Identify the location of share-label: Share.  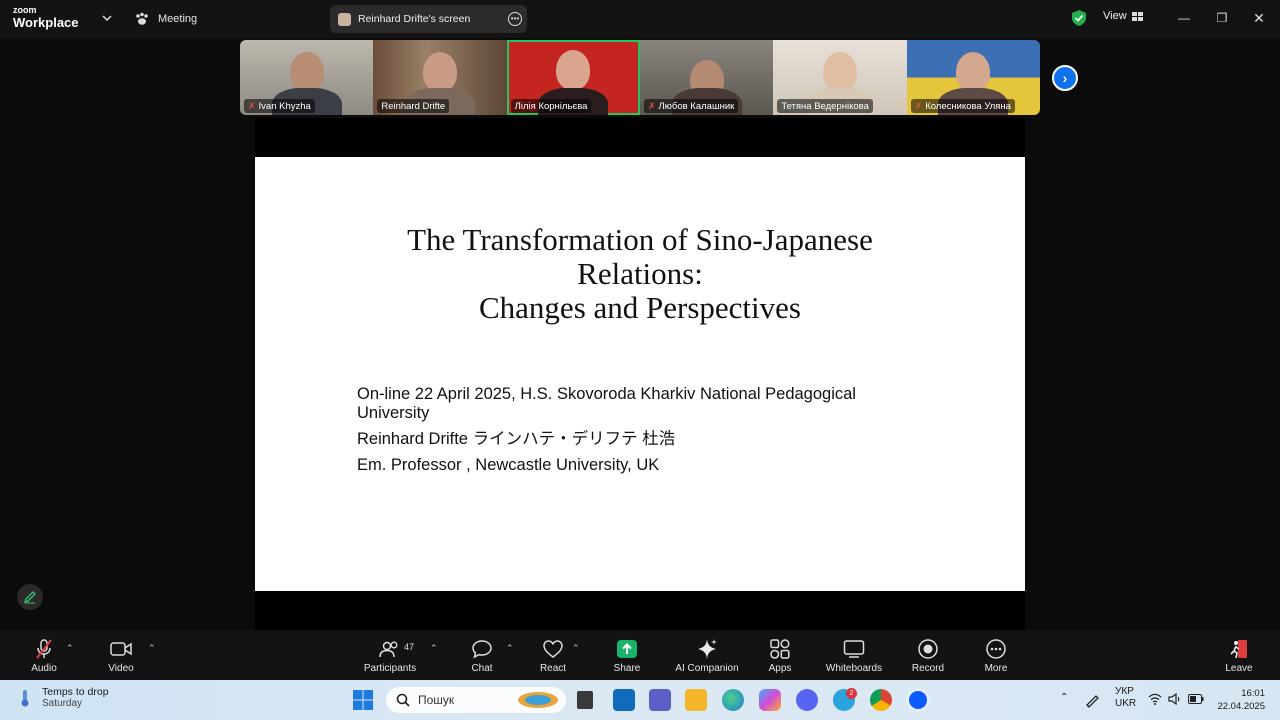
(627, 668).